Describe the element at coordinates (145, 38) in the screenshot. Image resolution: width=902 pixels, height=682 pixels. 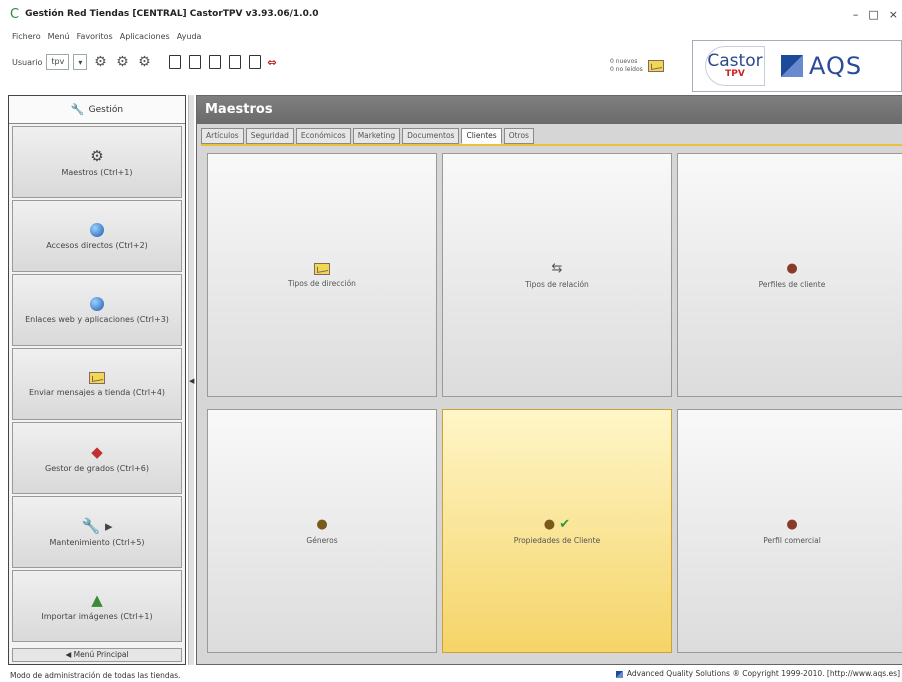
I see `menu-aplicaciones: Aplicaciones` at that location.